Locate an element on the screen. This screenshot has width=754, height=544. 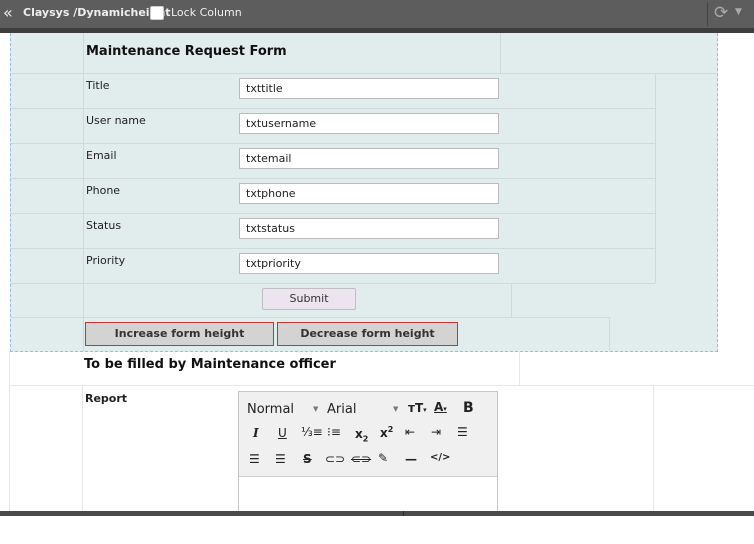
double-chevron-left-icon: « is located at coordinates (8, 12).